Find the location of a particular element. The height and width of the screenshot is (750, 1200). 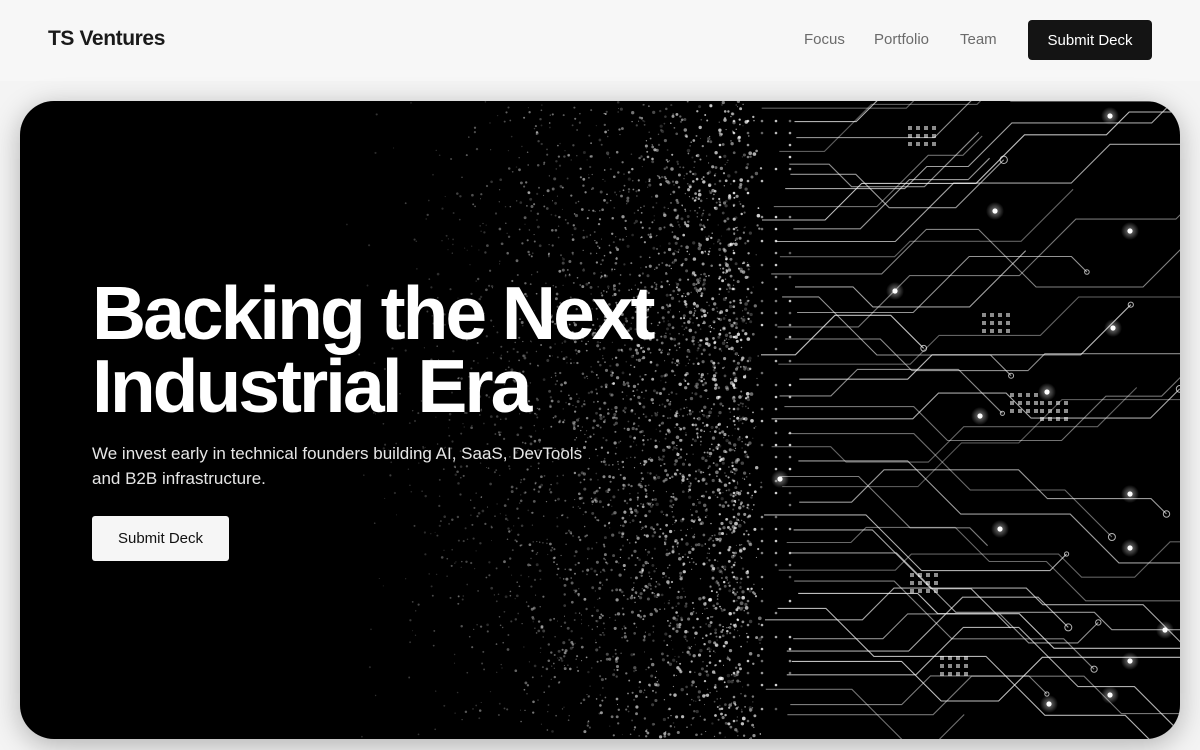

hero-headline-line-2: Industrial Era is located at coordinates (312, 386).